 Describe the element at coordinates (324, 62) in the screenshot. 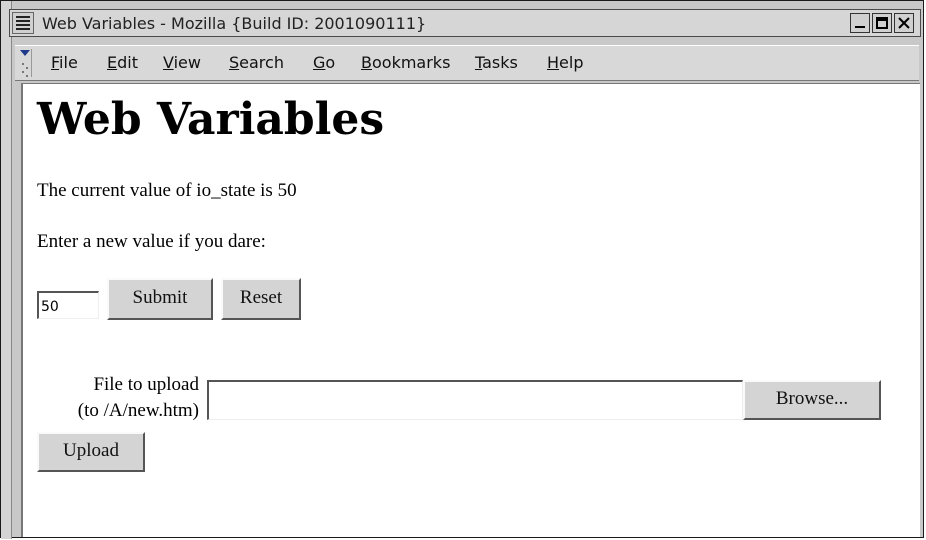

I see `menu-item-go: Go` at that location.